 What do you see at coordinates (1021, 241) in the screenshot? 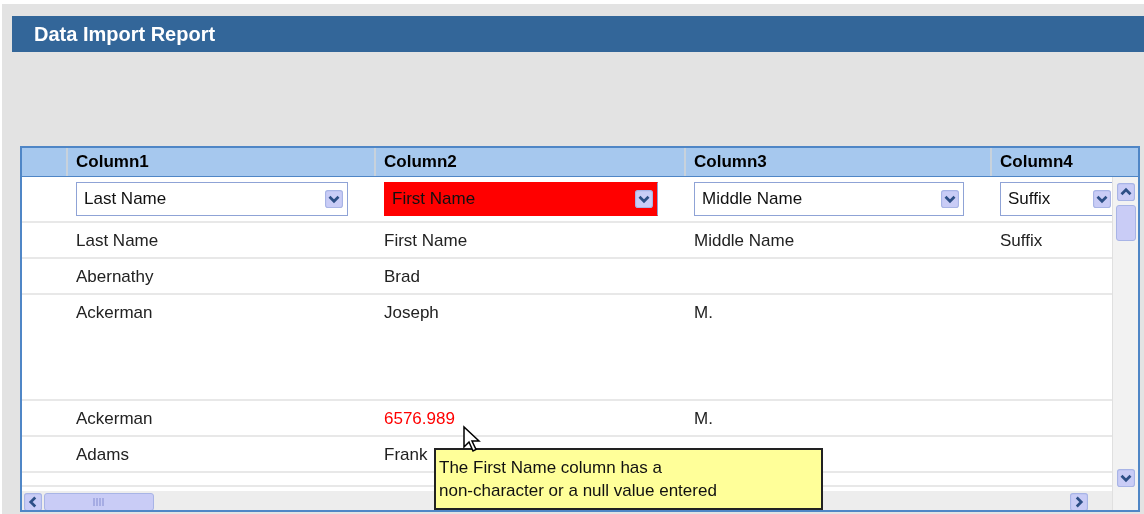
I see `table-cell: Suffix` at bounding box center [1021, 241].